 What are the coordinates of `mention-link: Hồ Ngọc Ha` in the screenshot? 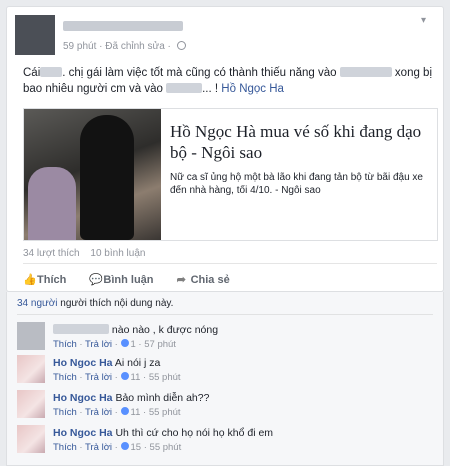 It's located at (252, 89).